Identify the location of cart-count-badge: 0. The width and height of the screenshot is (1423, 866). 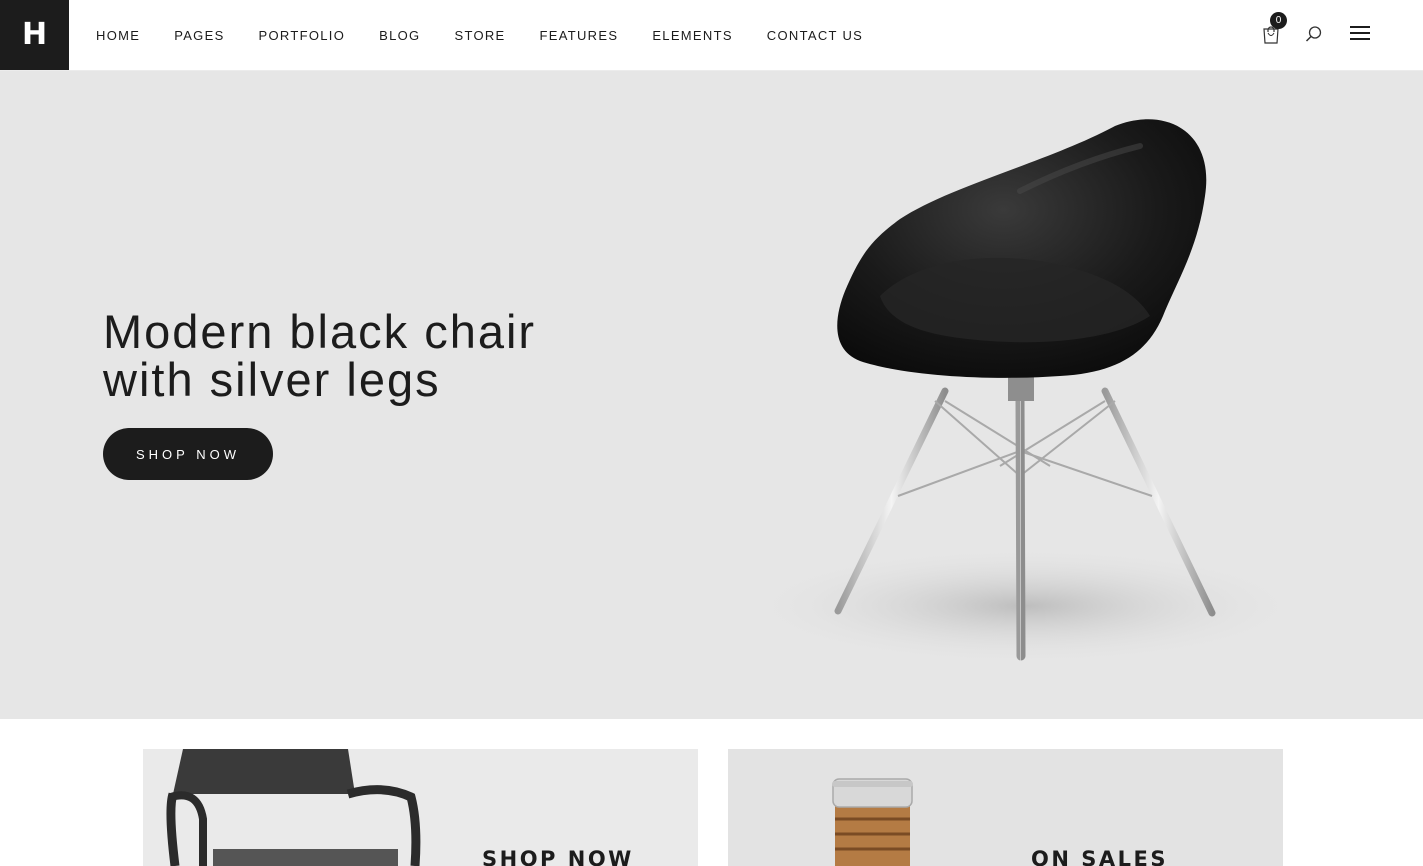
(1278, 20).